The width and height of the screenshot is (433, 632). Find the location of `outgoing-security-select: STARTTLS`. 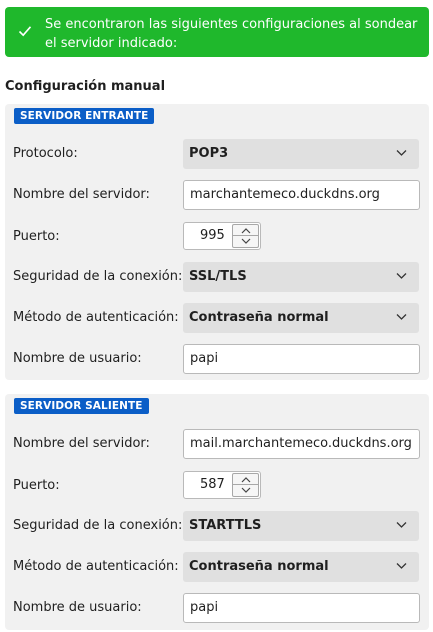

outgoing-security-select: STARTTLS is located at coordinates (301, 526).